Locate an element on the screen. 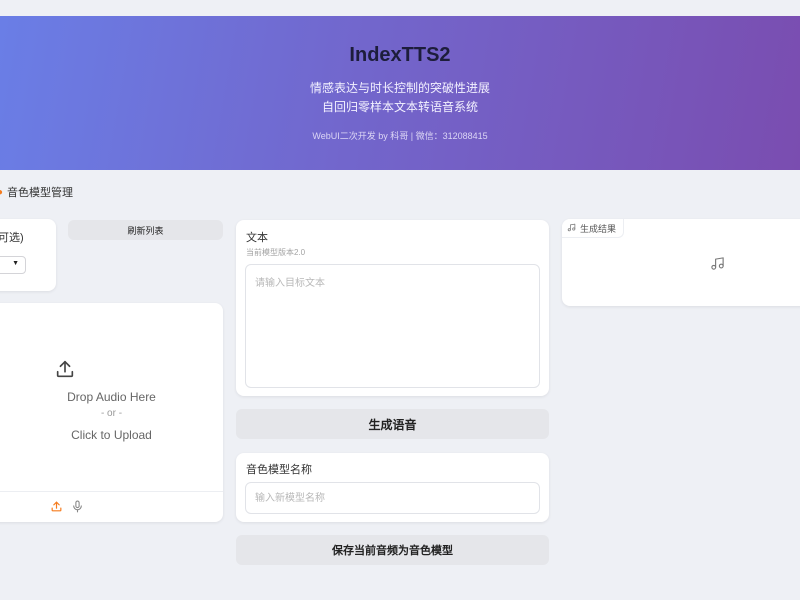 Image resolution: width=800 pixels, height=600 pixels. section-header: ◗ 音色模型管理 is located at coordinates (36, 192).